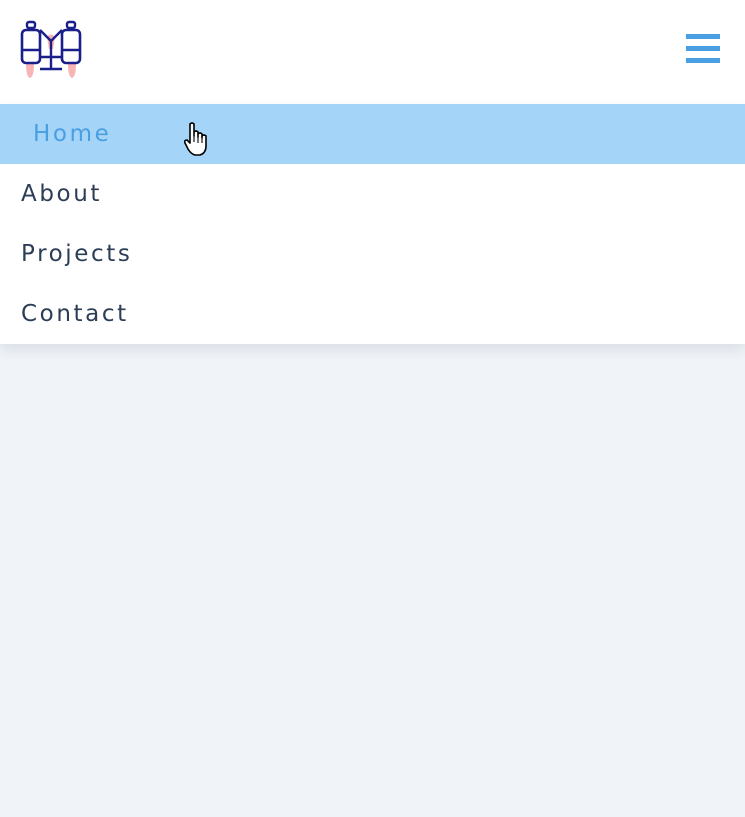  What do you see at coordinates (372, 194) in the screenshot?
I see `nav-item-about: About` at bounding box center [372, 194].